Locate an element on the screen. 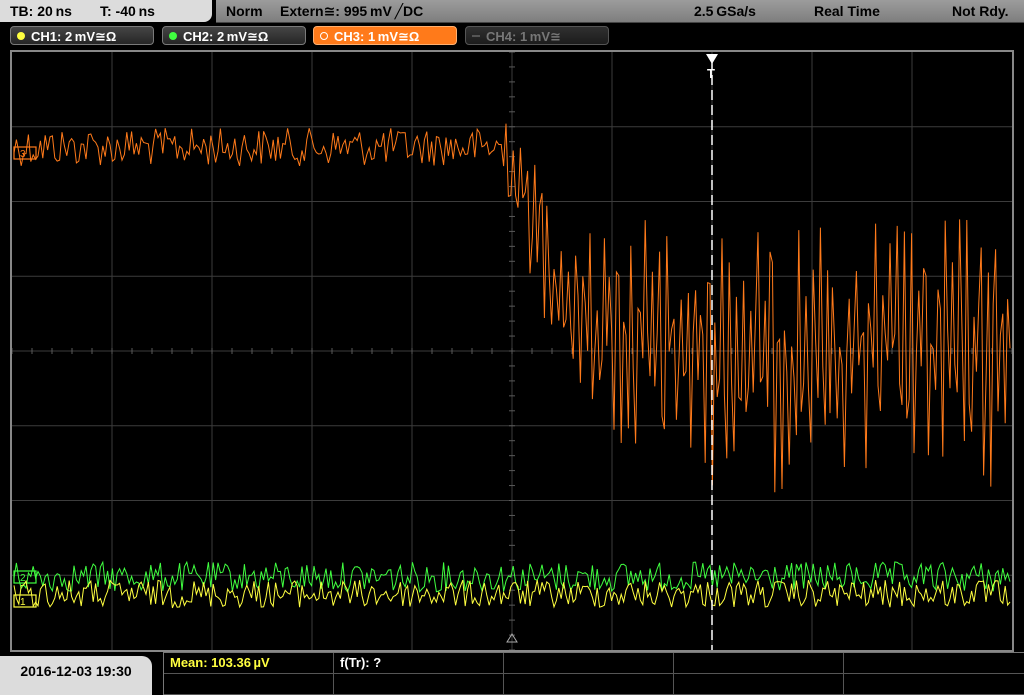 The image size is (1024, 695). ch1-marker-text: 1 is located at coordinates (23, 602).